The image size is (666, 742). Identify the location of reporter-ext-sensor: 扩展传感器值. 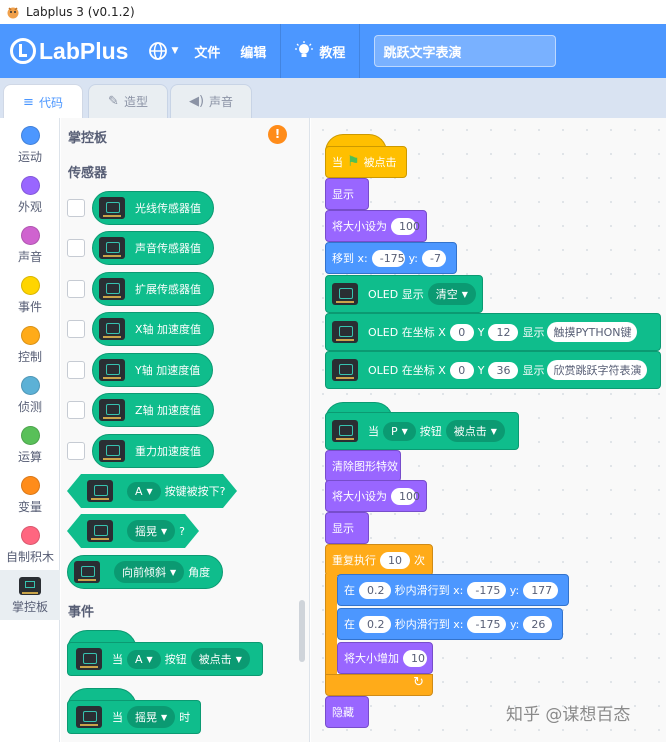
(153, 289).